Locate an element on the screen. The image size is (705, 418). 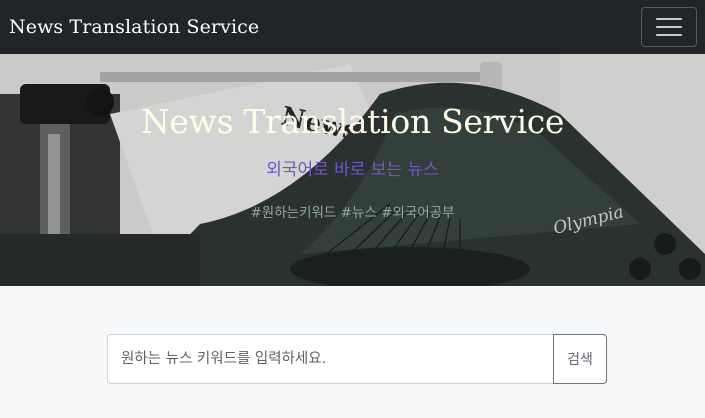
navbar-brand: News Translation Service is located at coordinates (134, 27).